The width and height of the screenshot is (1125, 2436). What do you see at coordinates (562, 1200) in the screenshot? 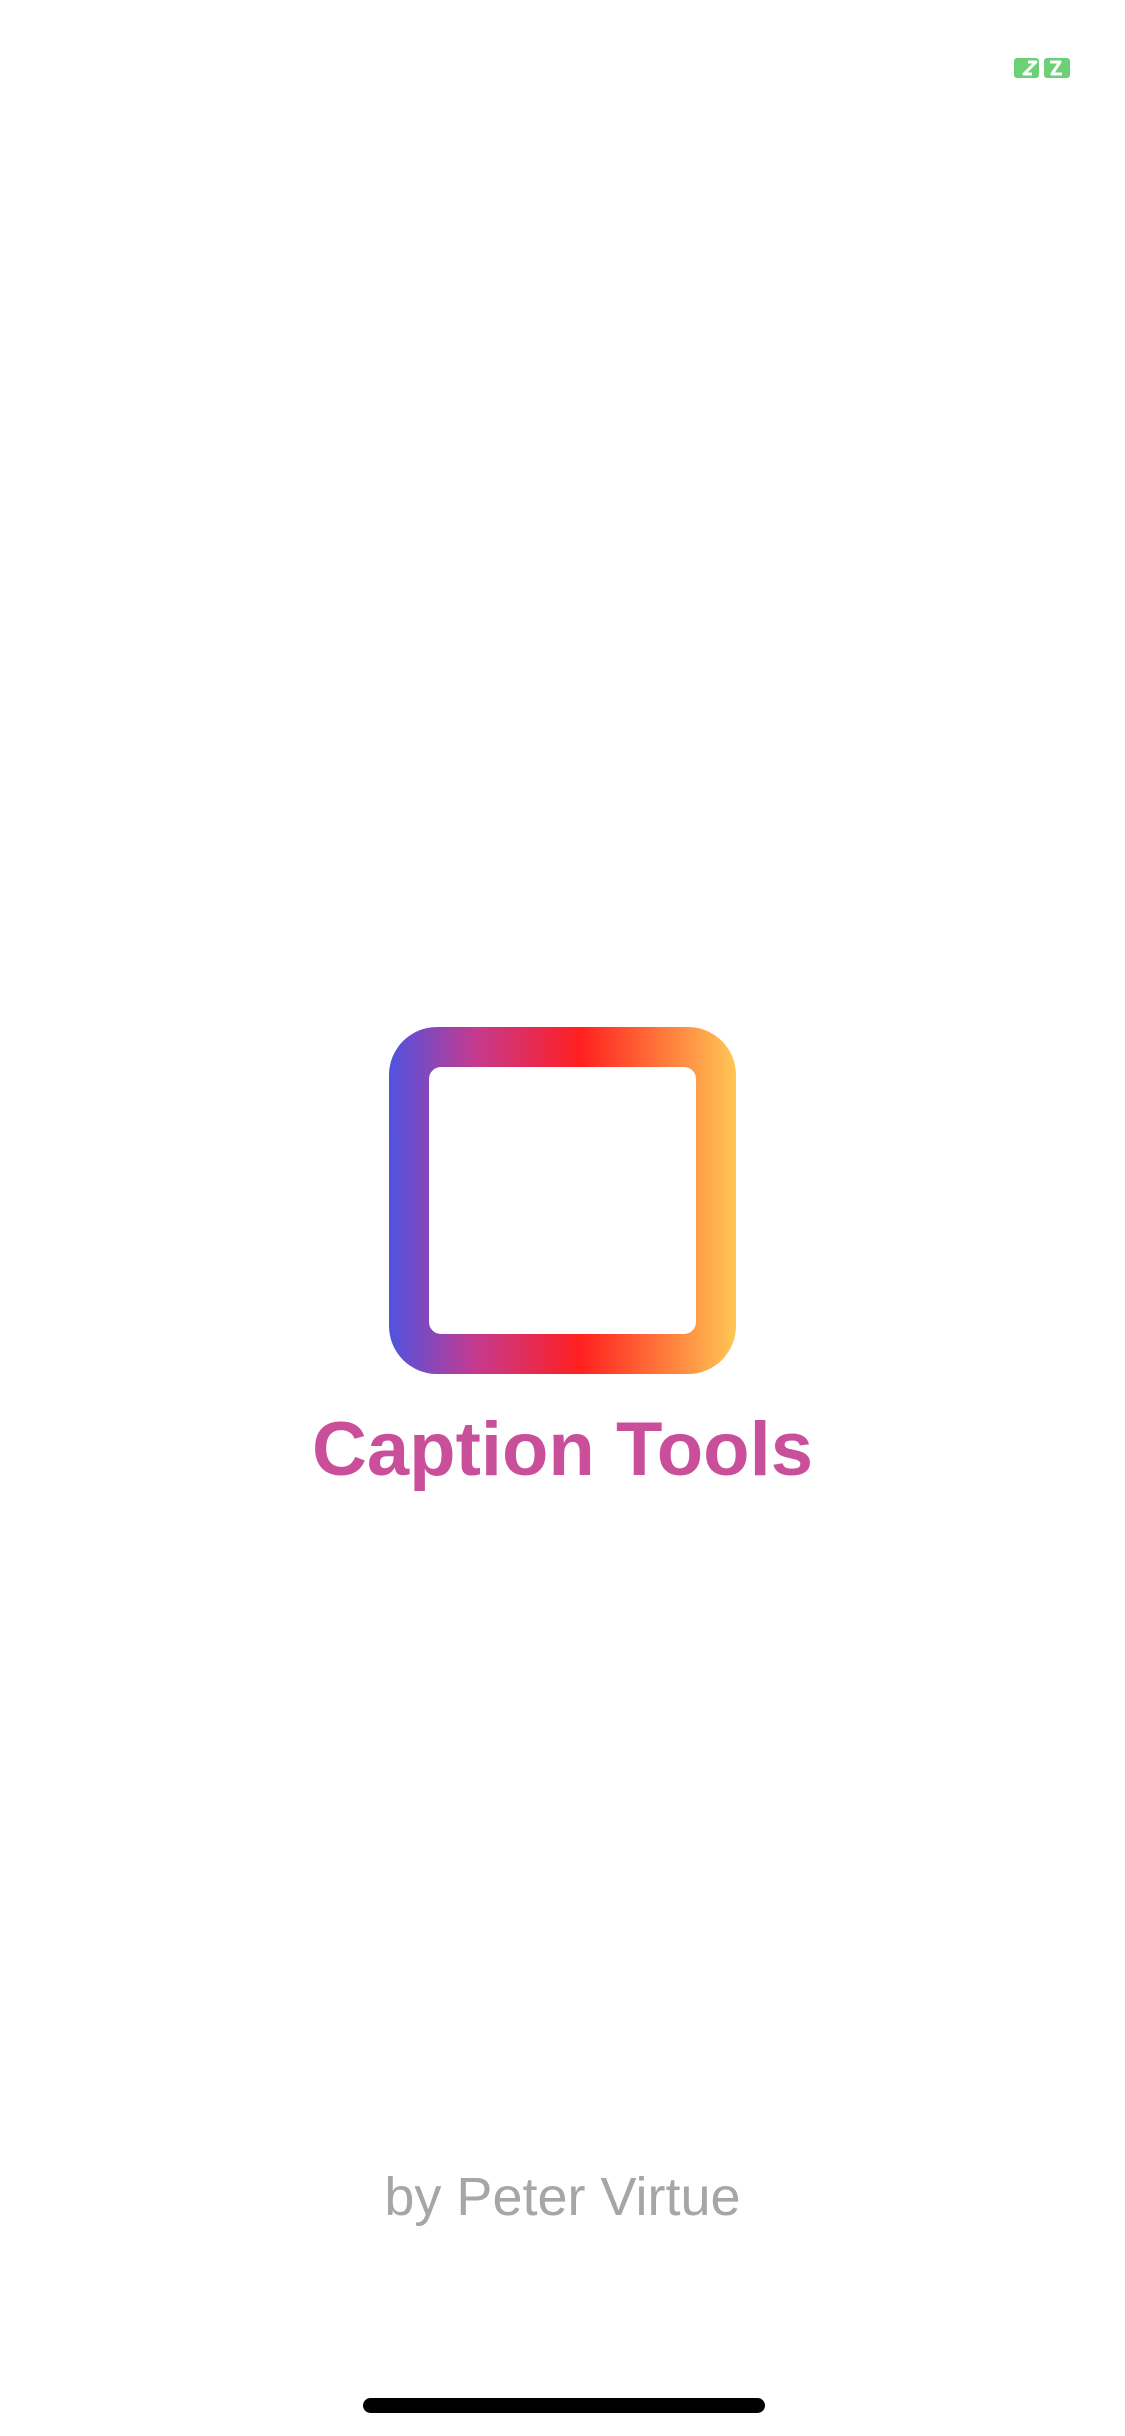
I see `hashtag-frame-icon` at bounding box center [562, 1200].